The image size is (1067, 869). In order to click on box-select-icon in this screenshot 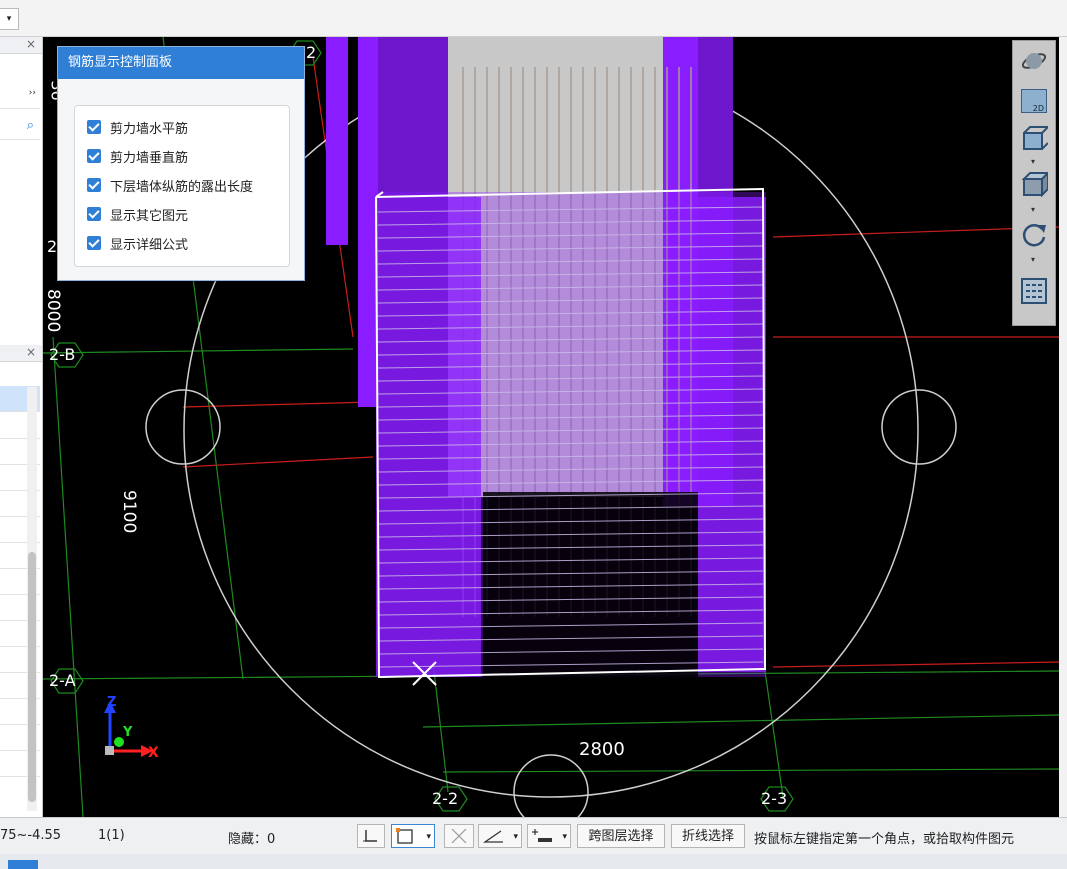, I will do `click(404, 836)`.